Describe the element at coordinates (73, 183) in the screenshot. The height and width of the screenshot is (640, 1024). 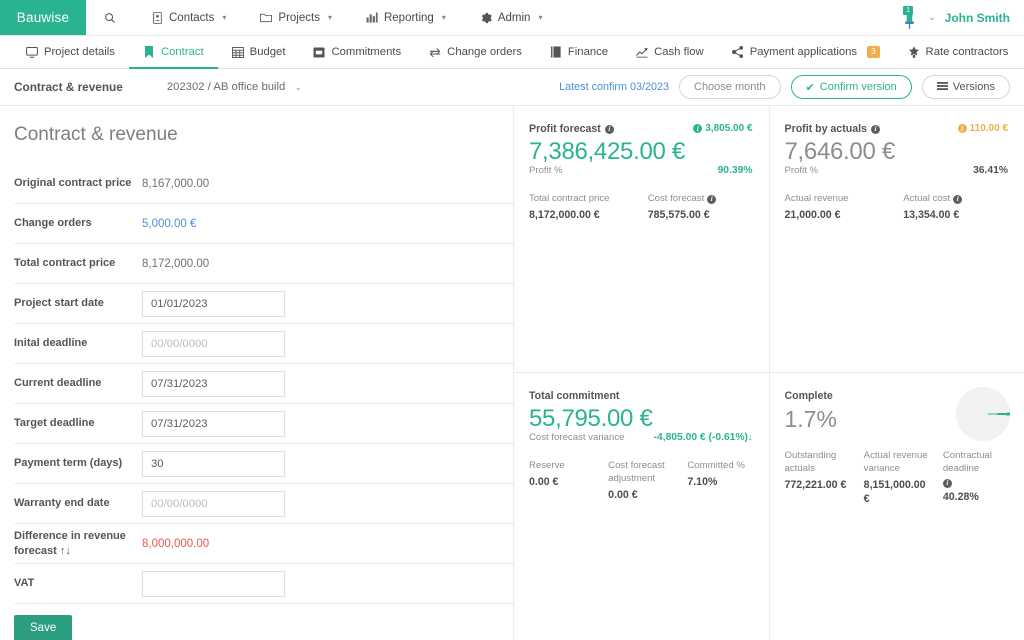
I see `field-label: Original contract price` at that location.